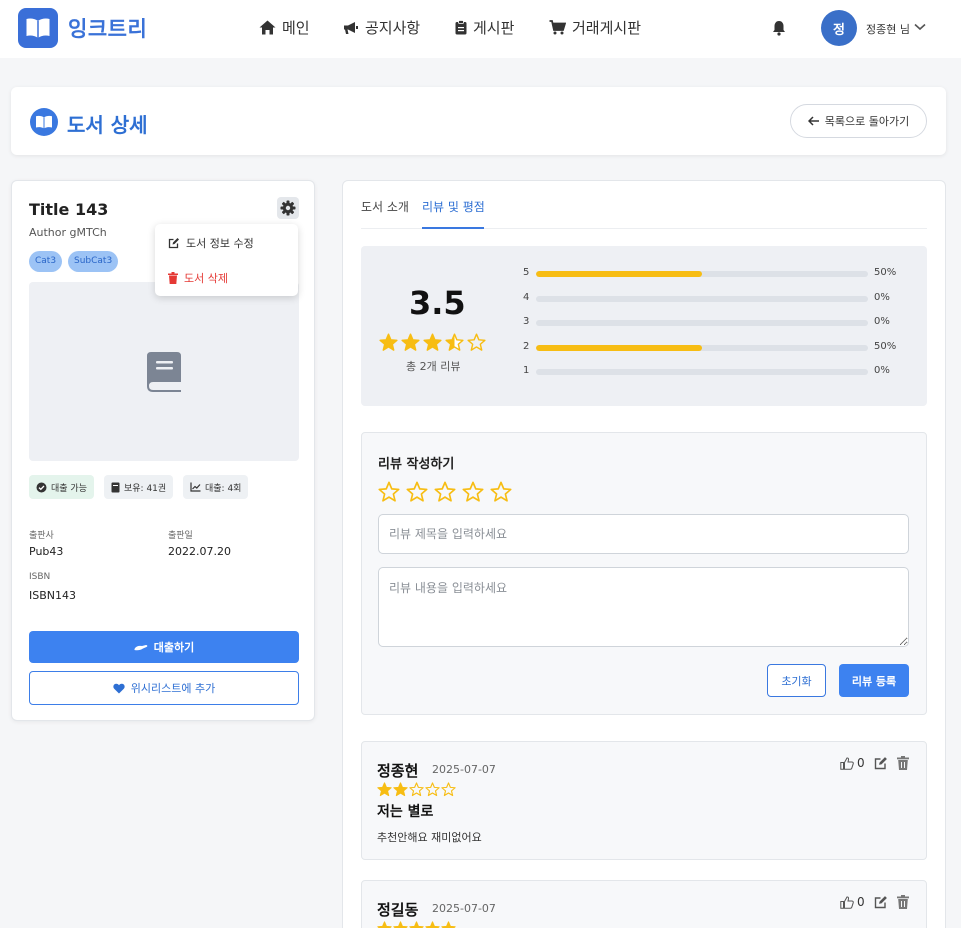  What do you see at coordinates (526, 272) in the screenshot?
I see `star-level-label: 5` at bounding box center [526, 272].